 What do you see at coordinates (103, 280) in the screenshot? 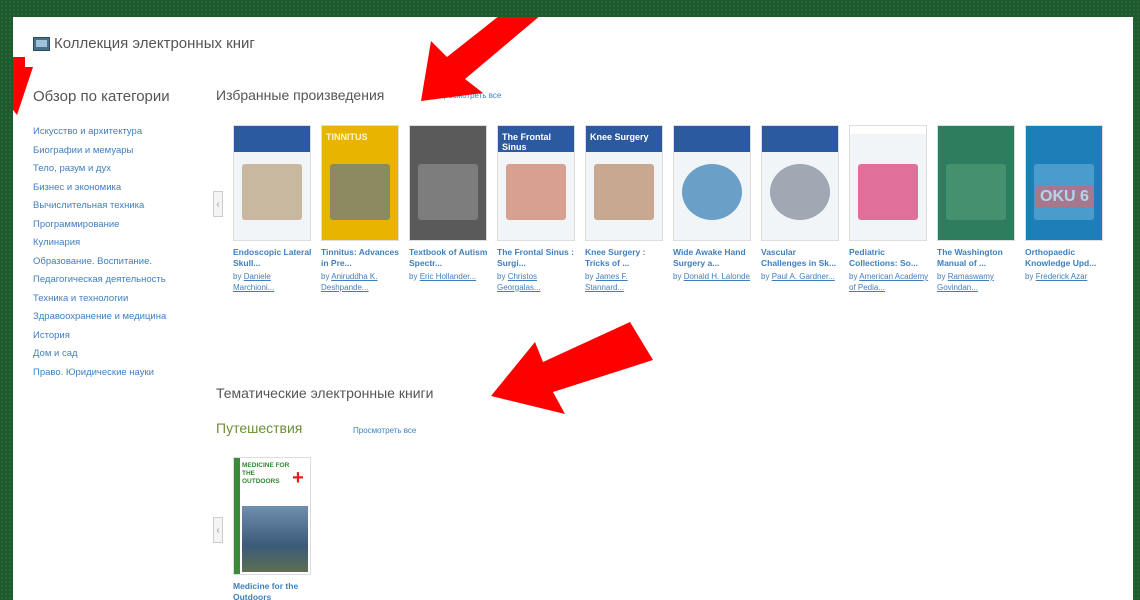
I see `sidebar-category-item: Педагогическая деятельность` at bounding box center [103, 280].